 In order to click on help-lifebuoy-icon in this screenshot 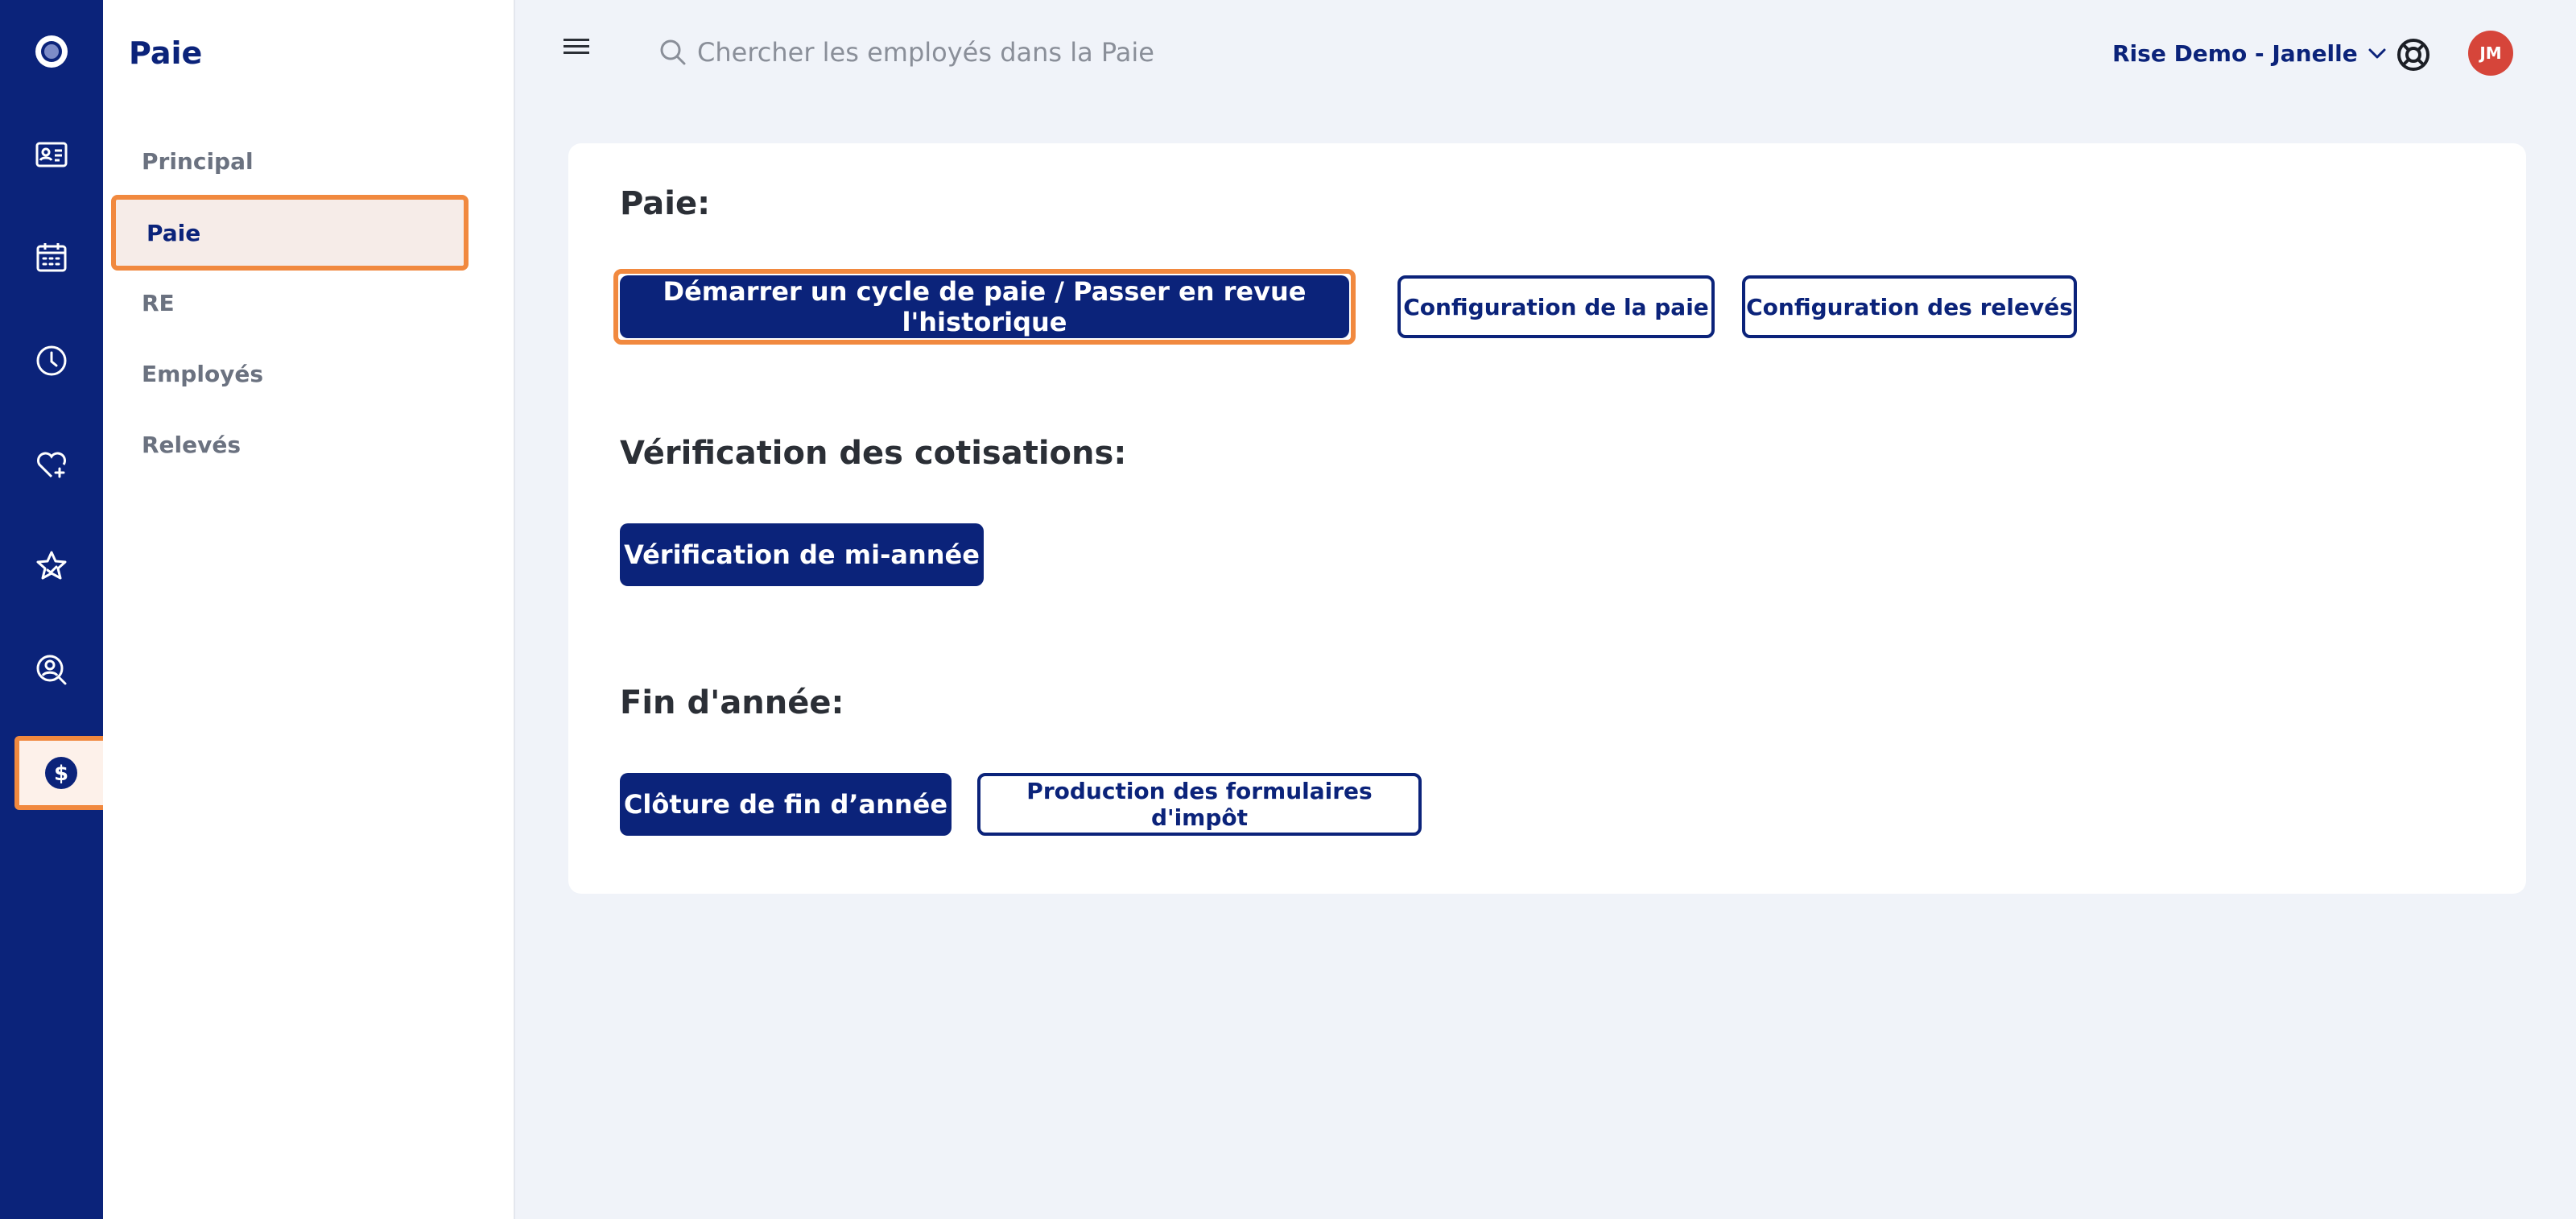, I will do `click(2413, 55)`.